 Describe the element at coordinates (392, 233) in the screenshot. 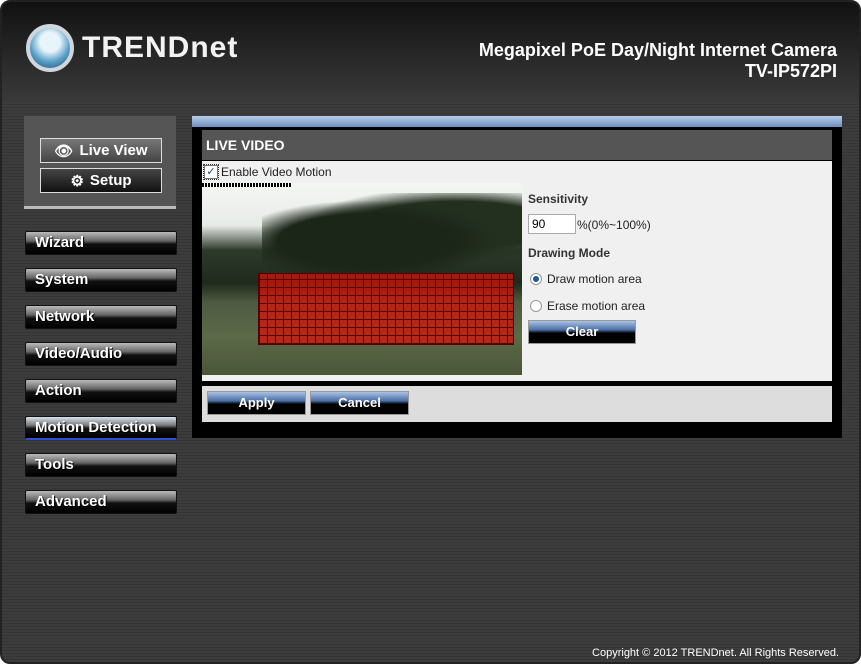

I see `video-scenery` at that location.